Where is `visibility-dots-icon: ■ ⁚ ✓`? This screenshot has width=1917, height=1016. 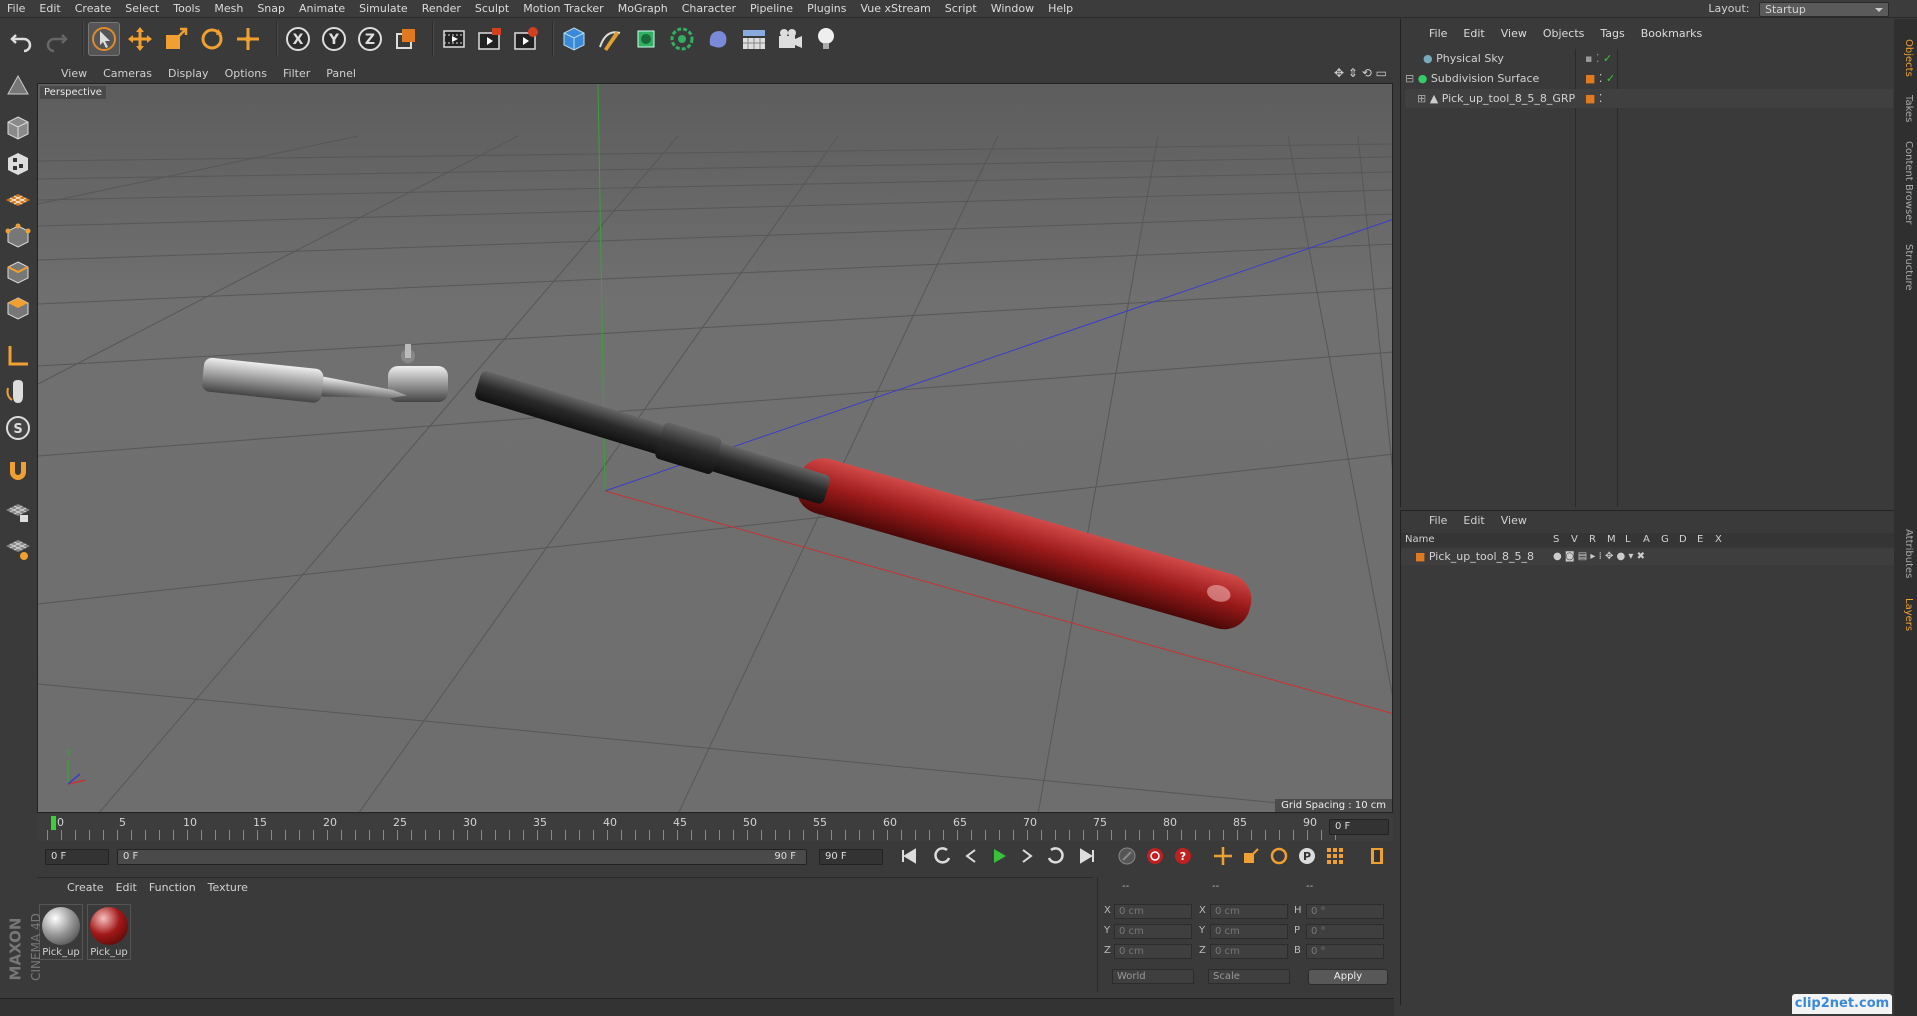 visibility-dots-icon: ■ ⁚ ✓ is located at coordinates (1600, 78).